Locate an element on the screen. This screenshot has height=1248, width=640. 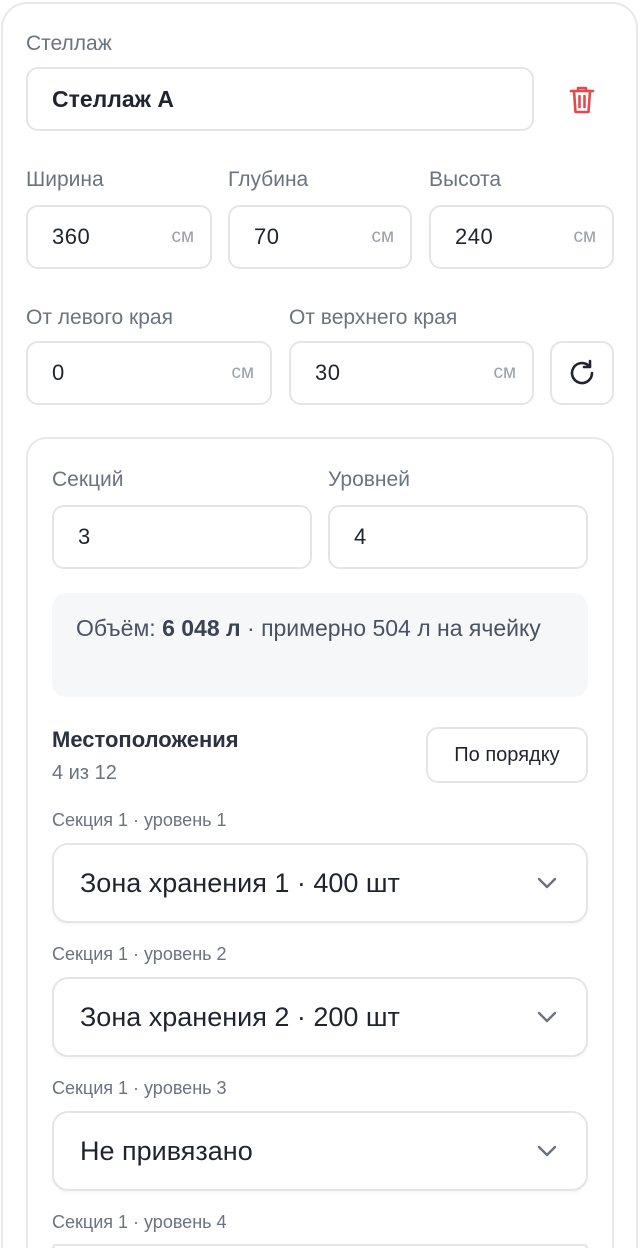
sections-value: 3 is located at coordinates (84, 536).